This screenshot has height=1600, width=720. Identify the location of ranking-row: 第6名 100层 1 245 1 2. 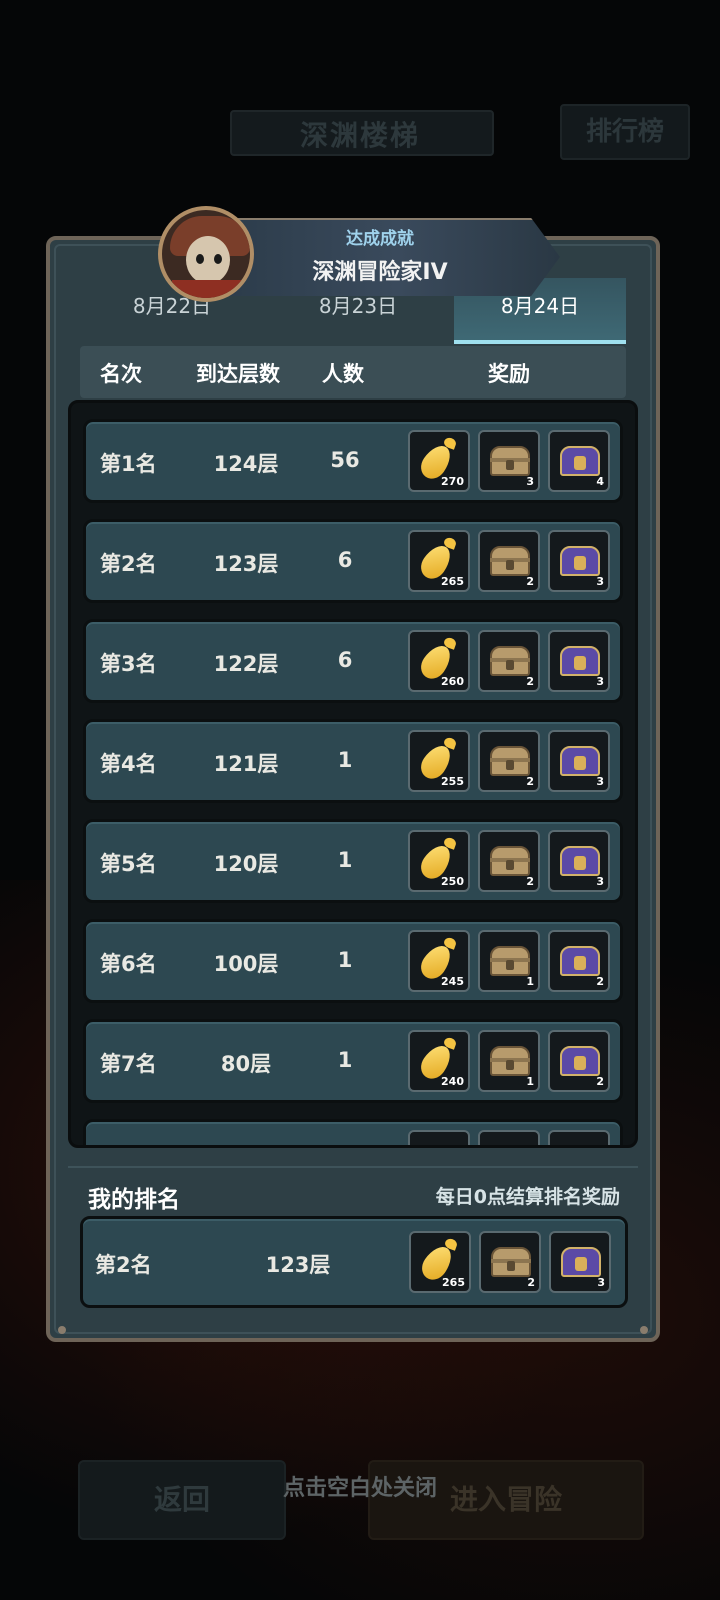
(353, 961).